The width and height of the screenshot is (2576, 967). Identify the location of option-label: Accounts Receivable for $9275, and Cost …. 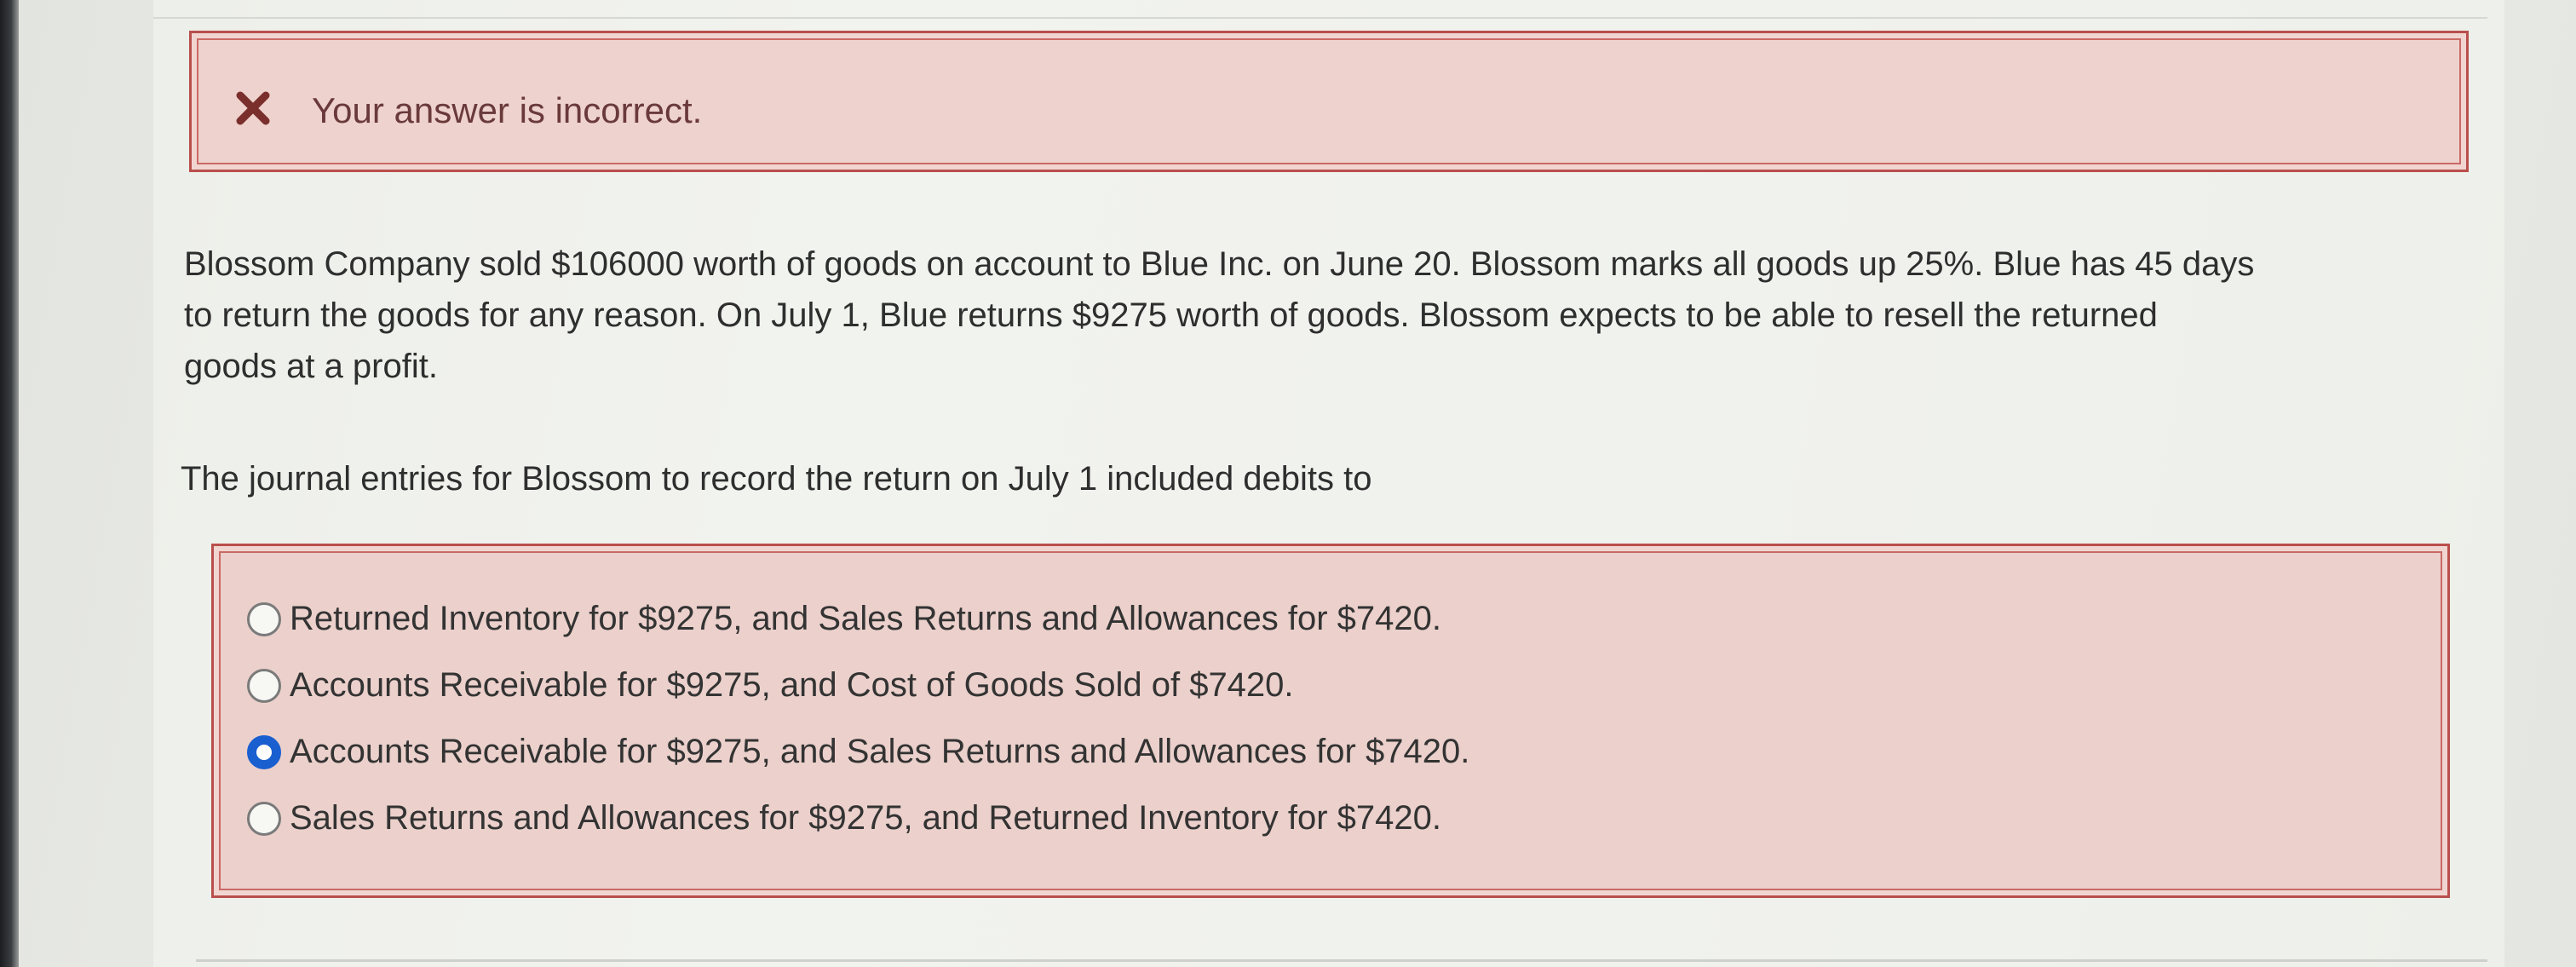
(792, 685).